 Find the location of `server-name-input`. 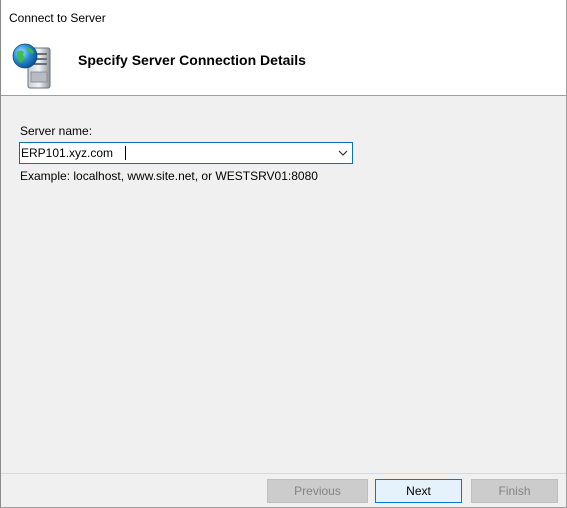

server-name-input is located at coordinates (176, 153).